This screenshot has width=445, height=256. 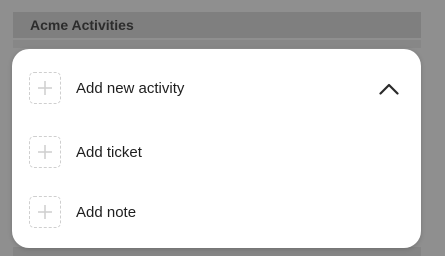 What do you see at coordinates (219, 212) in the screenshot?
I see `add-note-item: Add note` at bounding box center [219, 212].